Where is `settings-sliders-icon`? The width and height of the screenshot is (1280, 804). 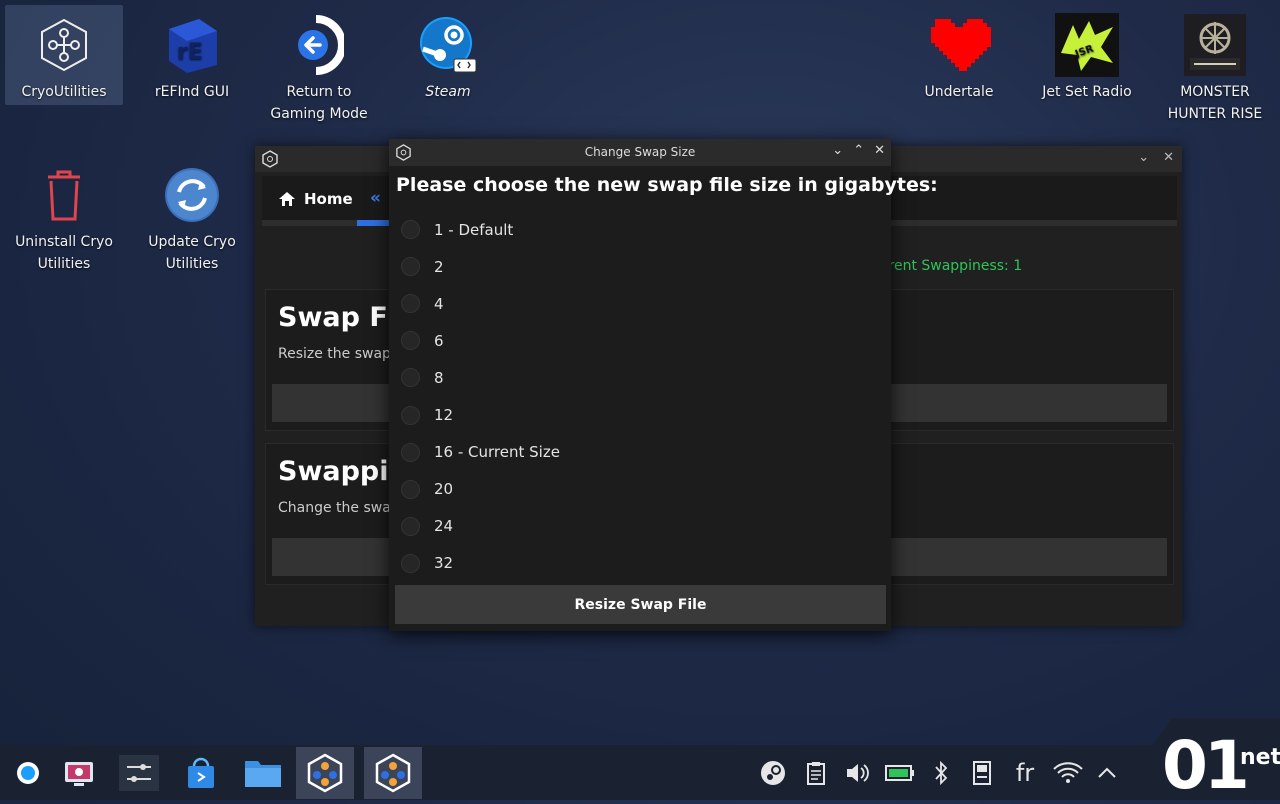
settings-sliders-icon is located at coordinates (139, 773).